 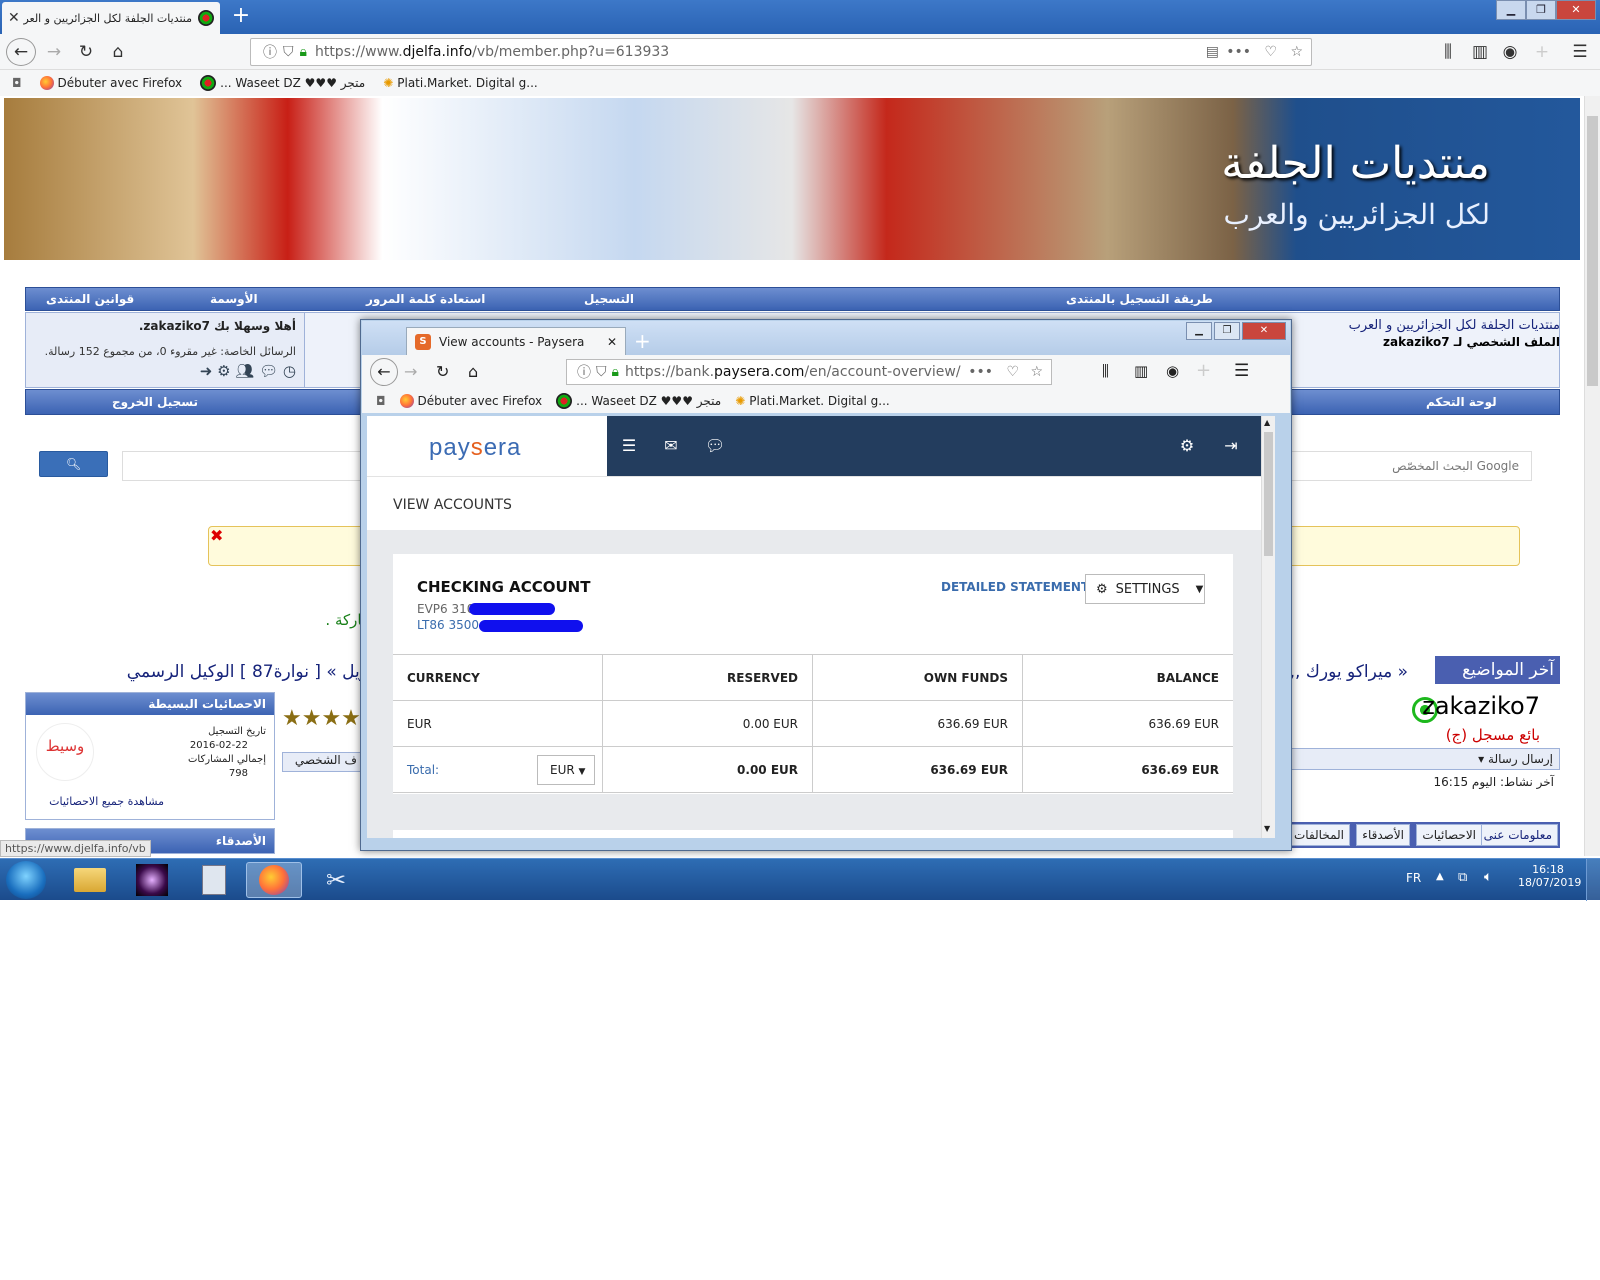 I want to click on minimize-button: ▁, so click(x=1511, y=10).